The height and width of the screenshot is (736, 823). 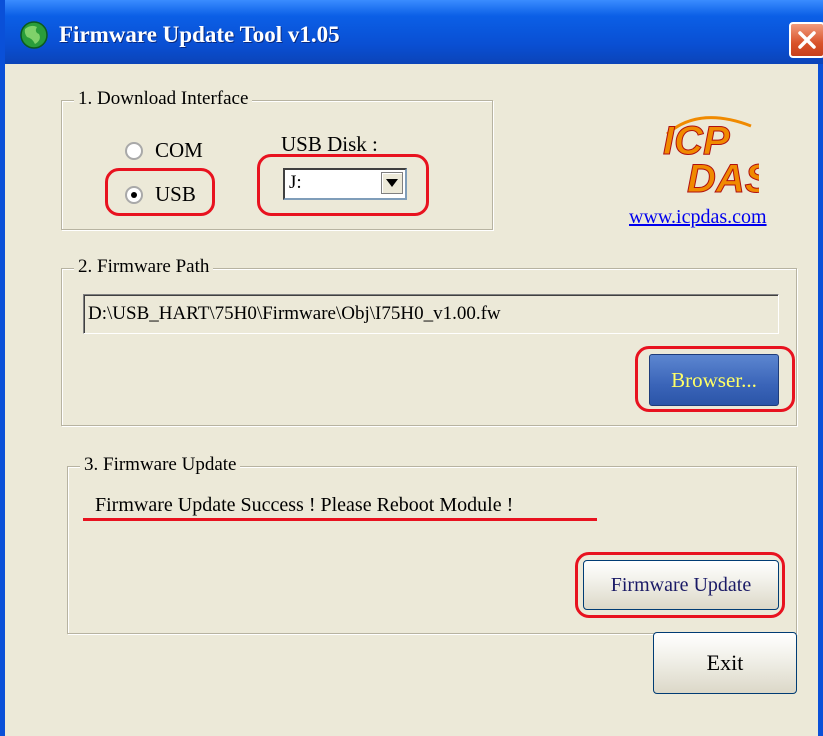 I want to click on radio-com: COM, so click(x=164, y=150).